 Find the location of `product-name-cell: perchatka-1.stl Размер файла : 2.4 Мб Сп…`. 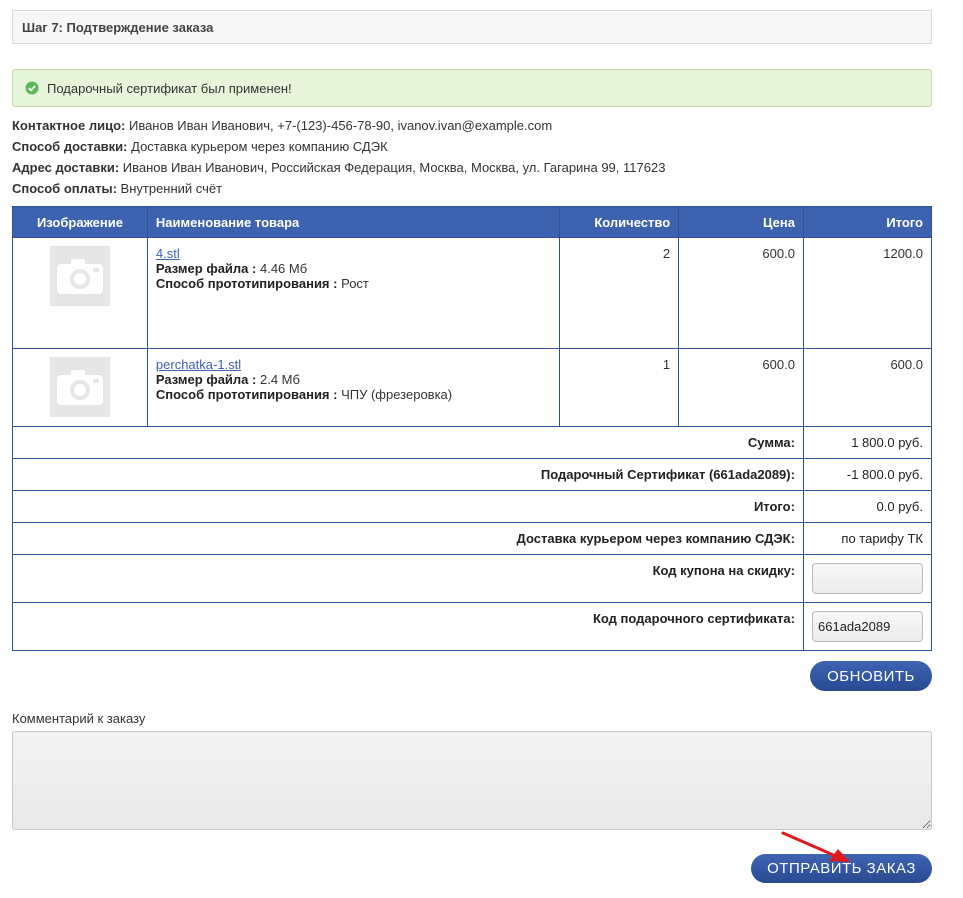

product-name-cell: perchatka-1.stl Размер файла : 2.4 Мб Сп… is located at coordinates (353, 387).